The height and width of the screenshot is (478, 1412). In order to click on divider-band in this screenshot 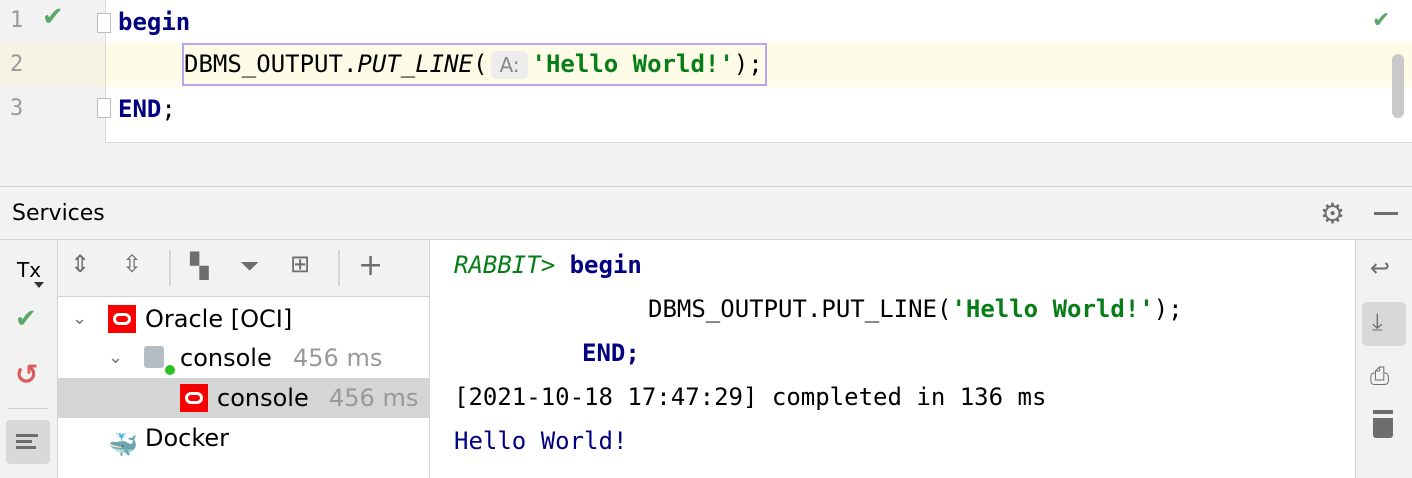, I will do `click(706, 165)`.